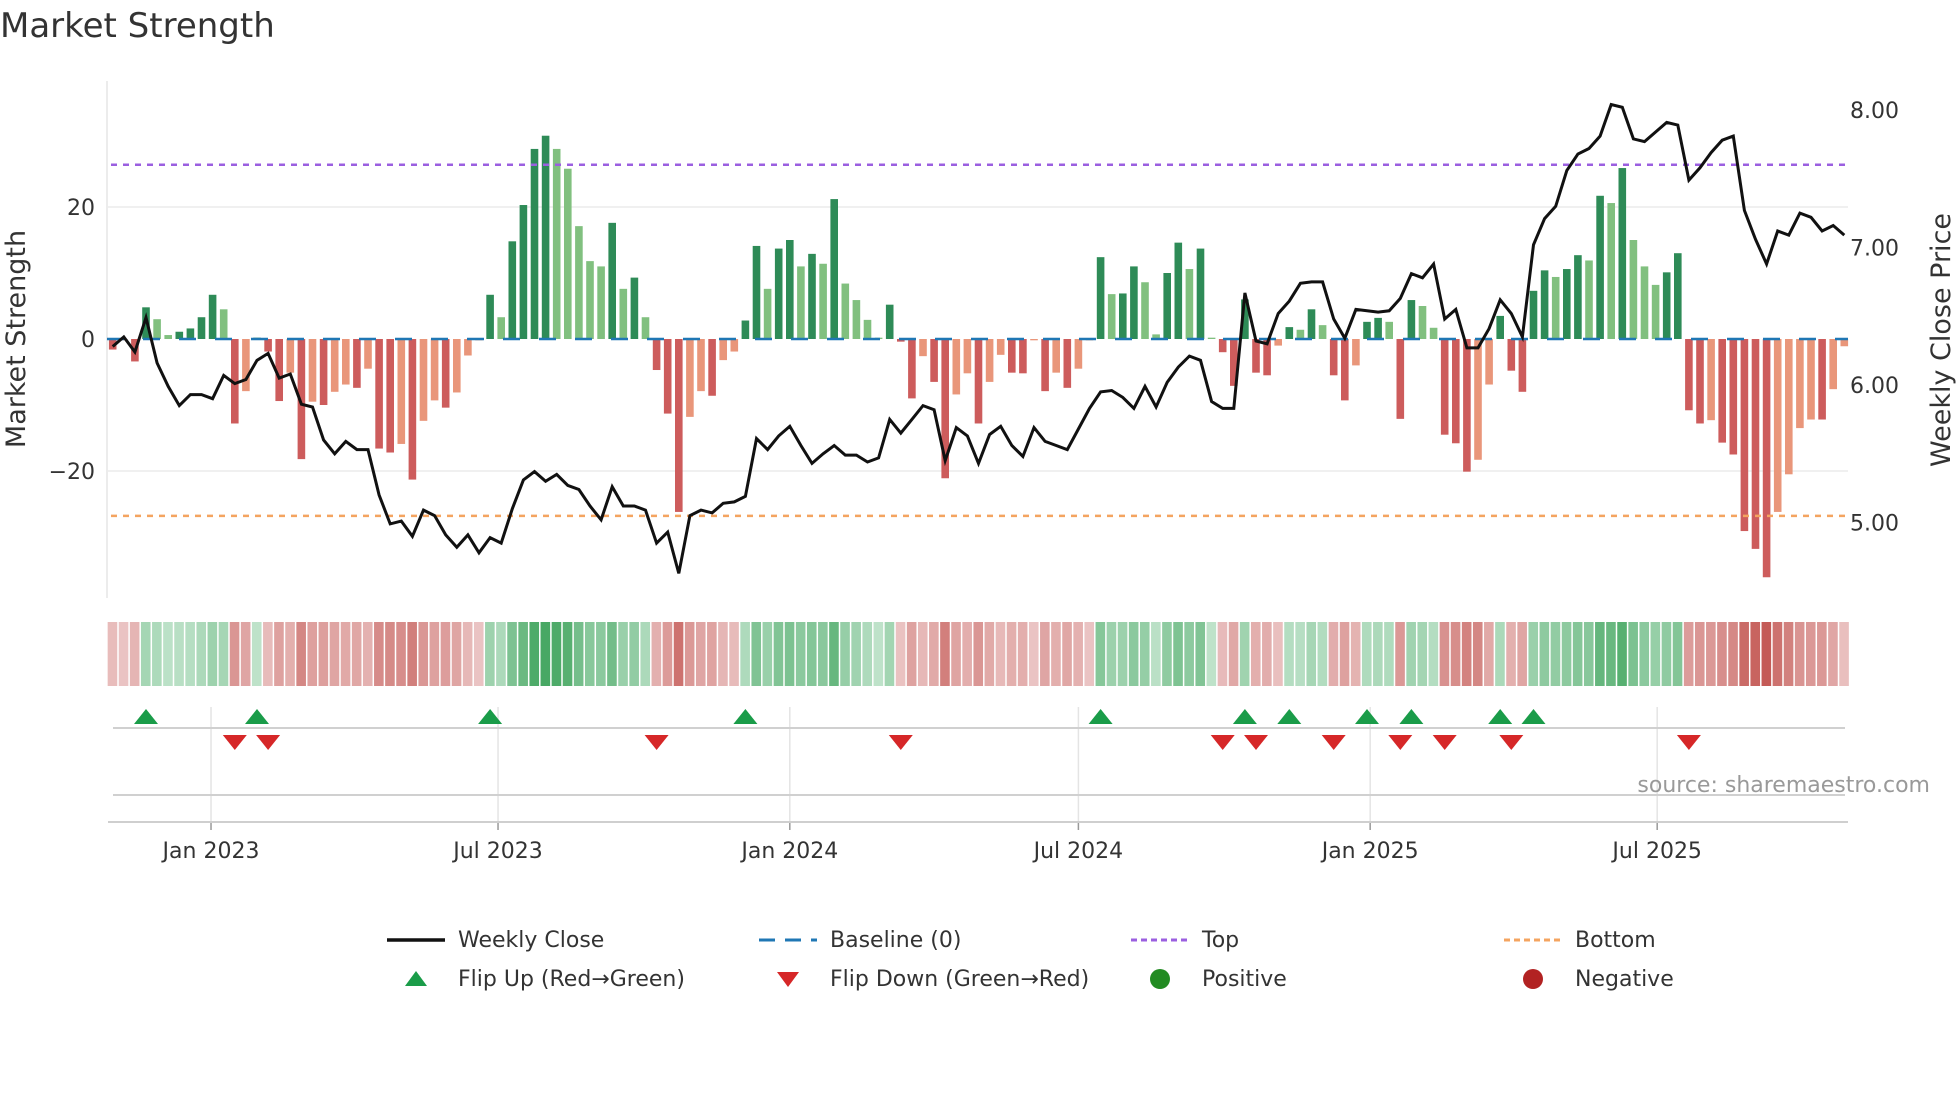  I want to click on legend-baseline: Baseline (0), so click(860, 940).